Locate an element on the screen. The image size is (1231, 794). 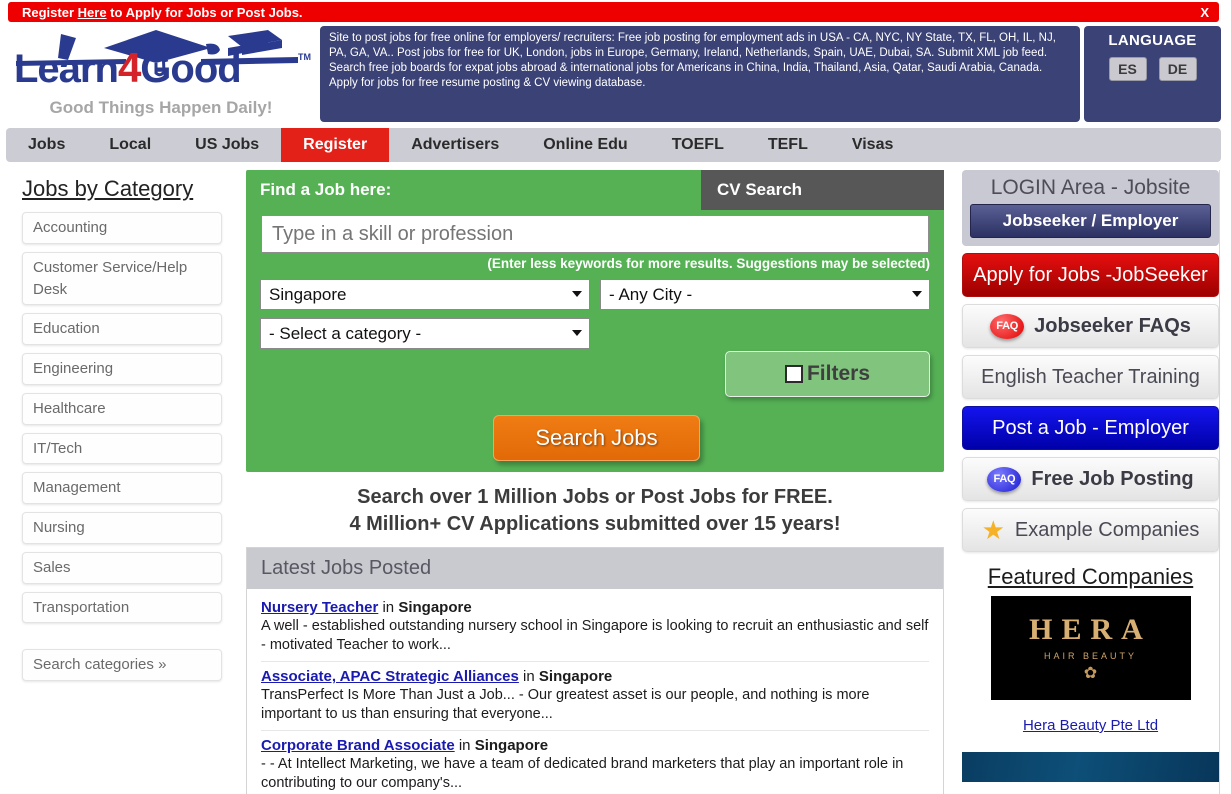
sidebar-item-customer-service: Customer Service/Help Desk is located at coordinates (122, 278).